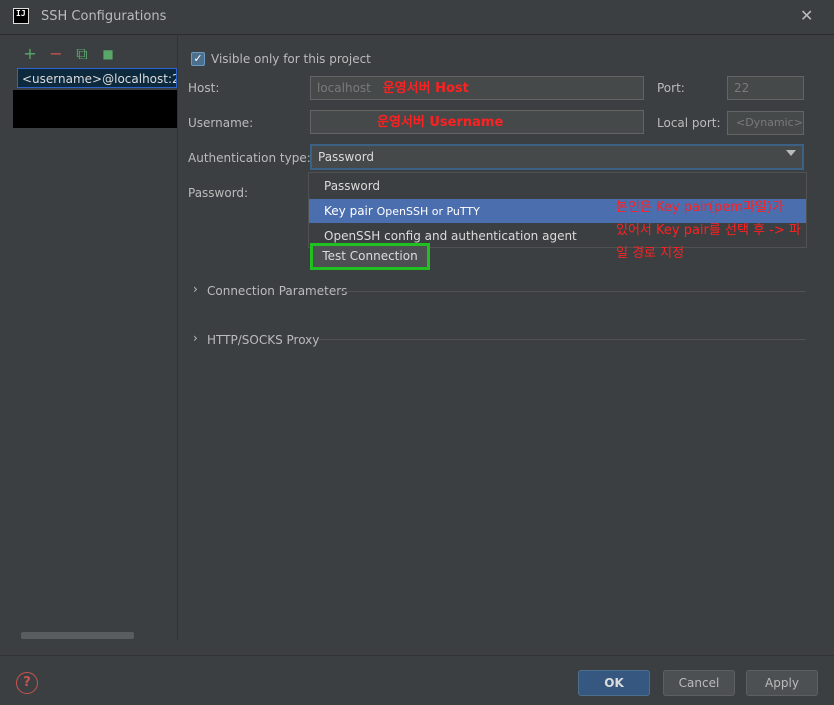 The height and width of the screenshot is (705, 834). Describe the element at coordinates (56, 54) in the screenshot. I see `remove-icon: −` at that location.